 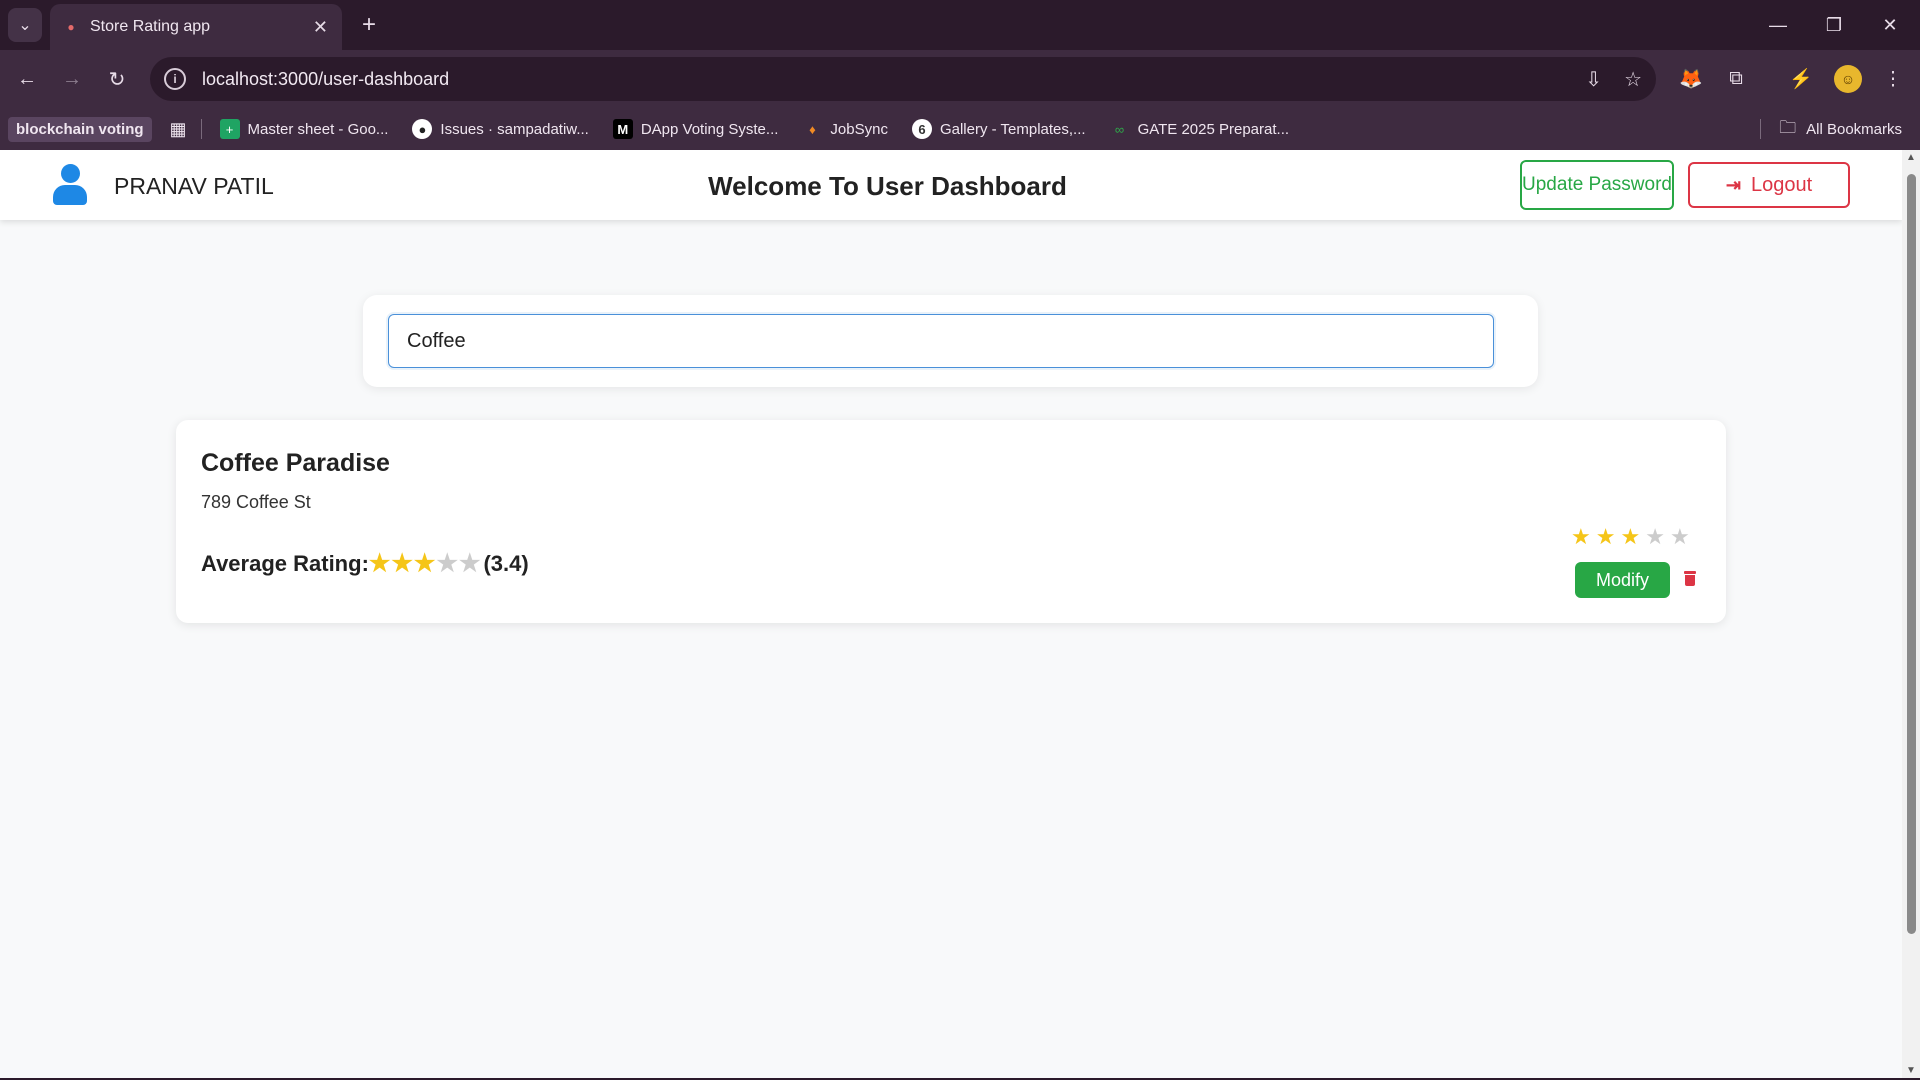 I want to click on gate-icon: ∞, so click(x=1119, y=129).